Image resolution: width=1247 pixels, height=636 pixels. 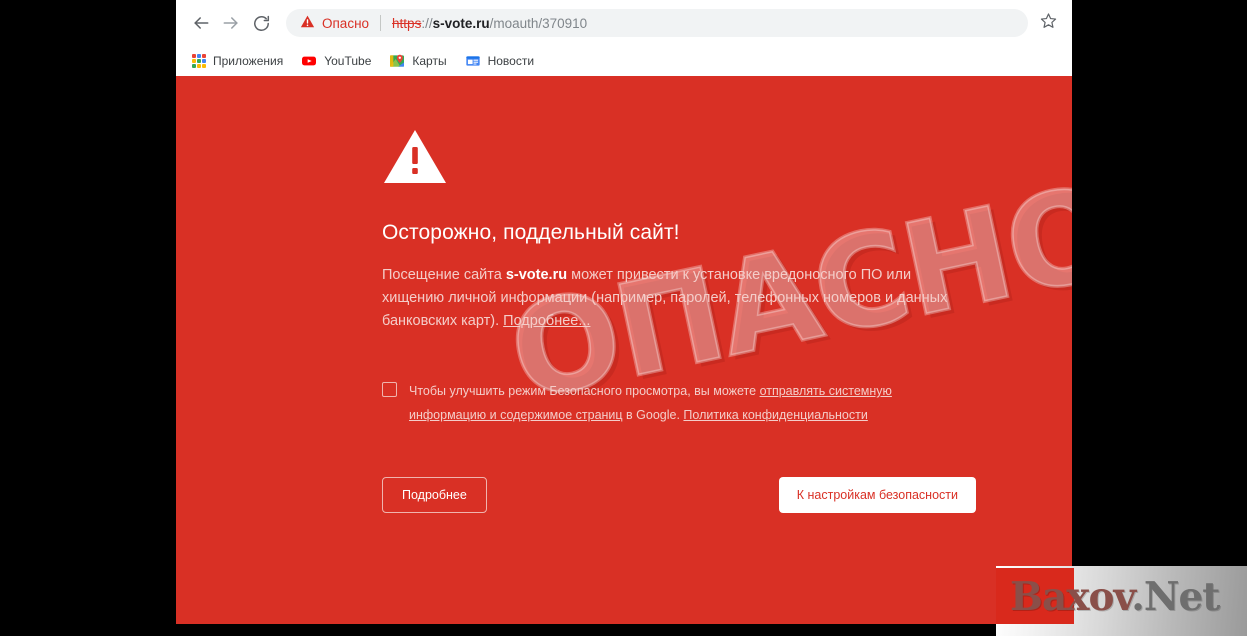 I want to click on privacy-policy-link: Политика конфиденциальности, so click(x=775, y=415).